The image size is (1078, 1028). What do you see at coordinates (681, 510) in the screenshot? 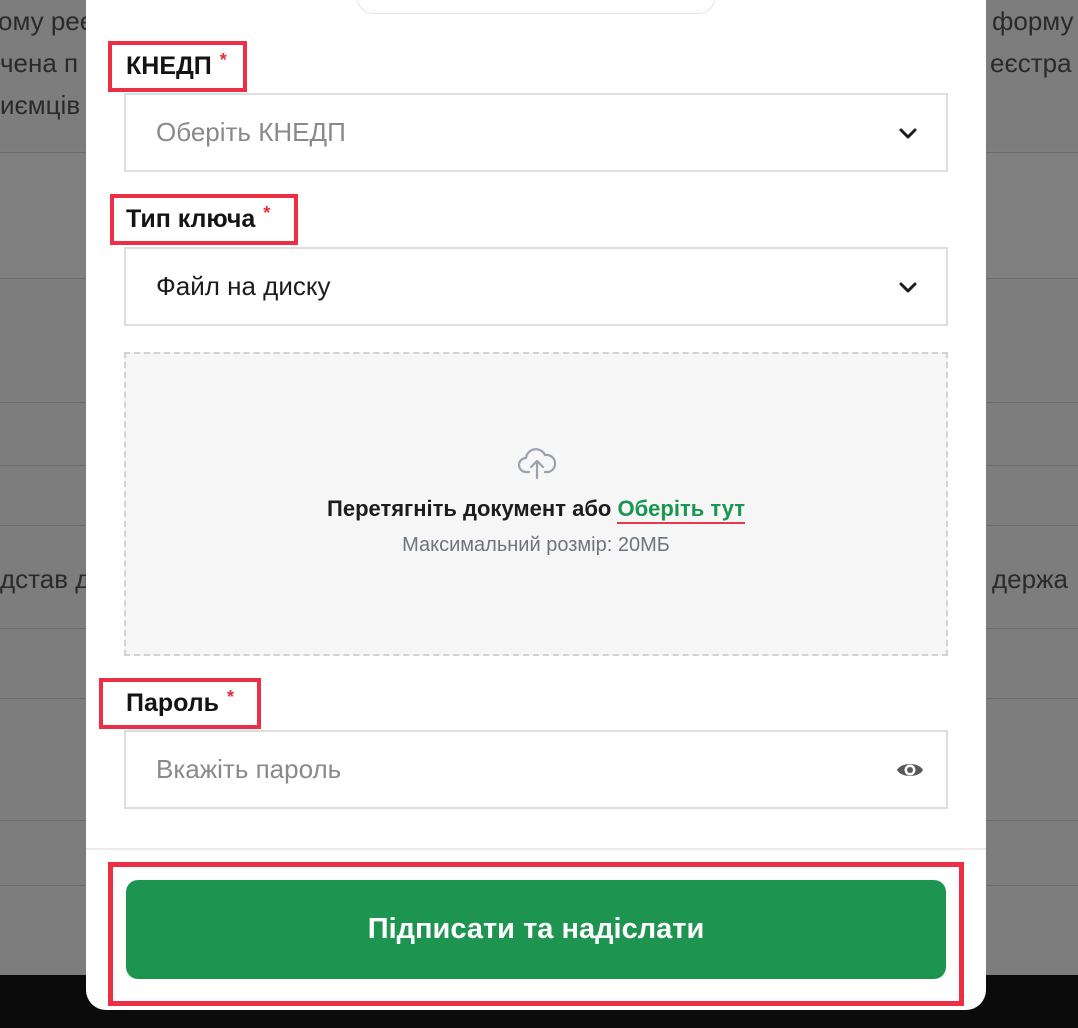
I see `choose-file-link: Оберіть тут` at bounding box center [681, 510].